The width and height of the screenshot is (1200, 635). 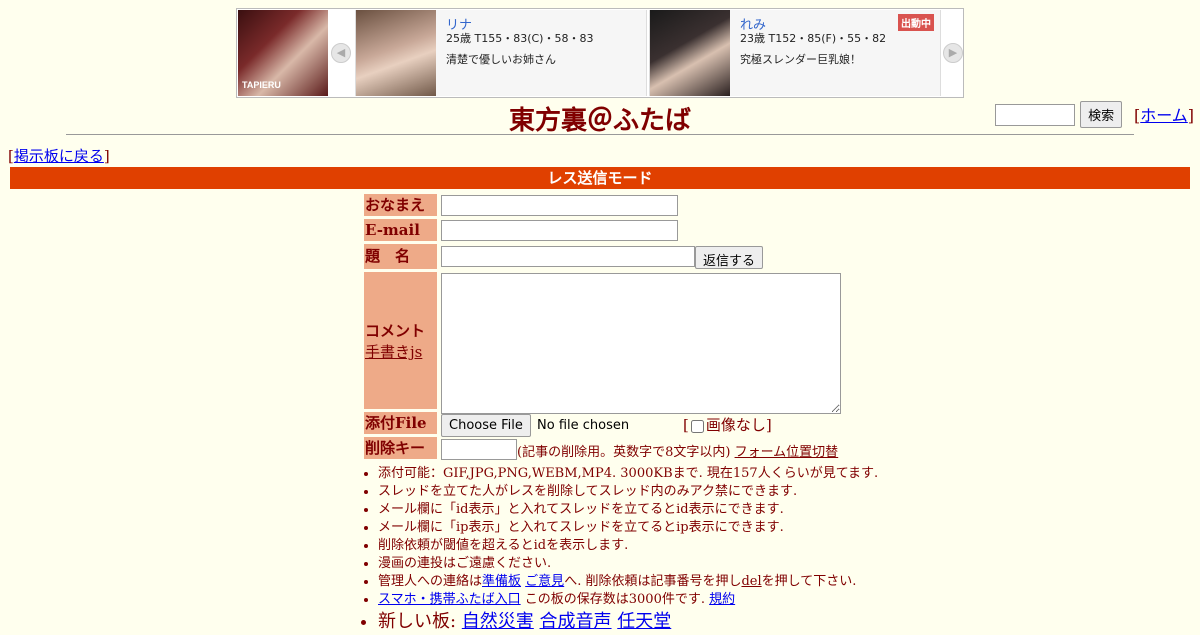 I want to click on email-input, so click(x=559, y=230).